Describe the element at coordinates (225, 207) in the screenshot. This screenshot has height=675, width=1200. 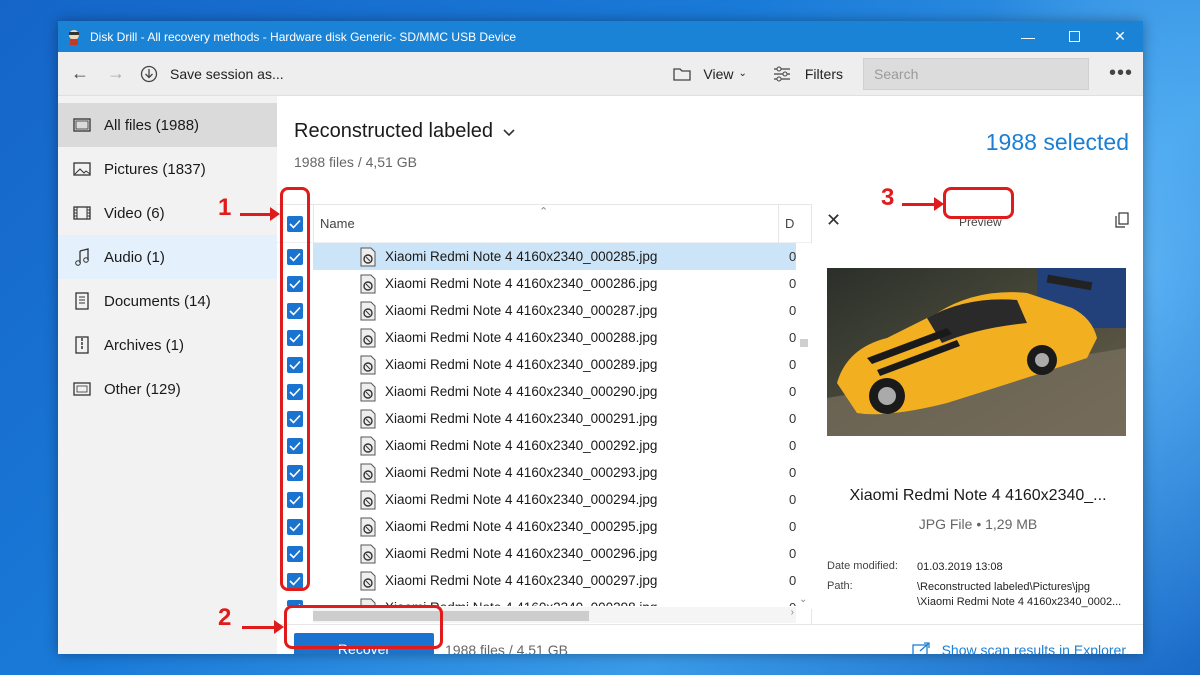
I see `annotation-number-1: 1` at that location.